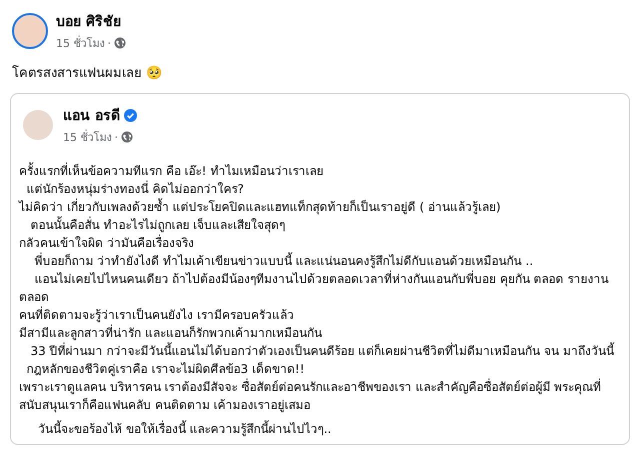  Describe the element at coordinates (283, 261) in the screenshot. I see `post-paragraph: พี่บอยก็ถาม ว่าทำยังไงดี ทำไมเค้าเขียนข่าวแบบนี้ และแน่นอนคงรู้สึกไม่ดีกับแอนด้วยเหมือนกัน ..` at that location.